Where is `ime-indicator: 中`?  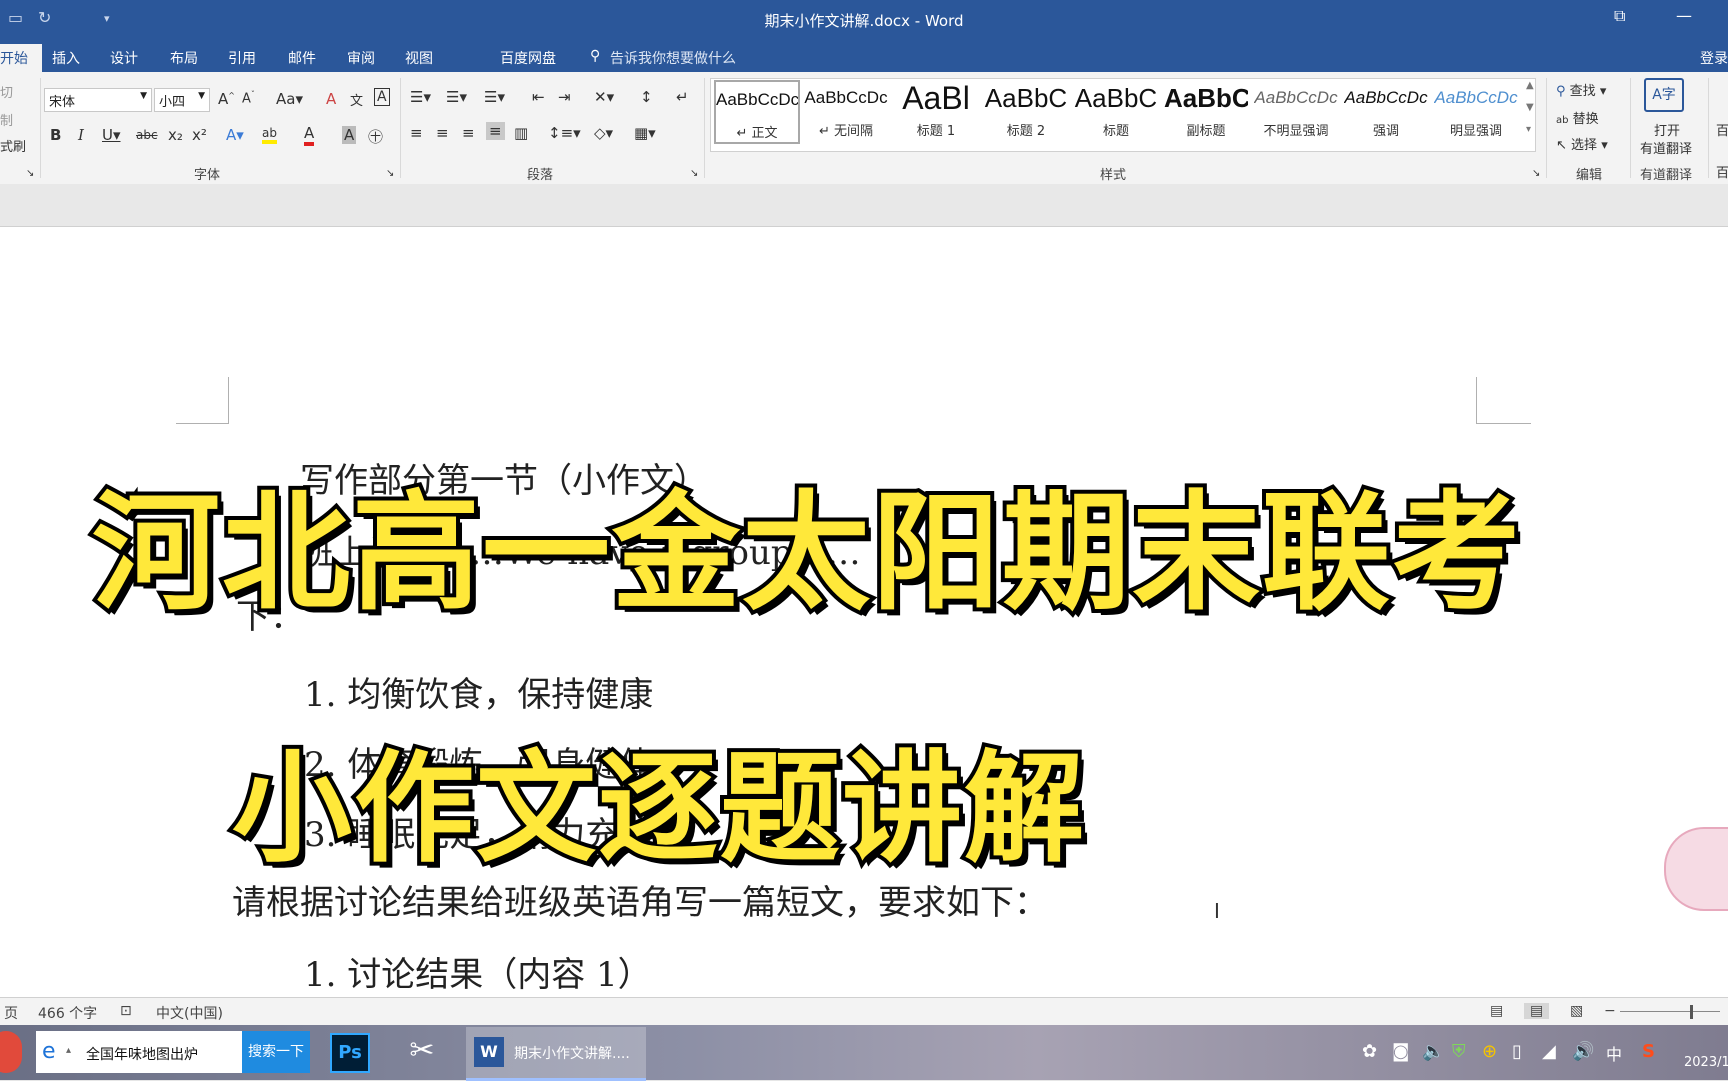
ime-indicator: 中 is located at coordinates (1614, 1053).